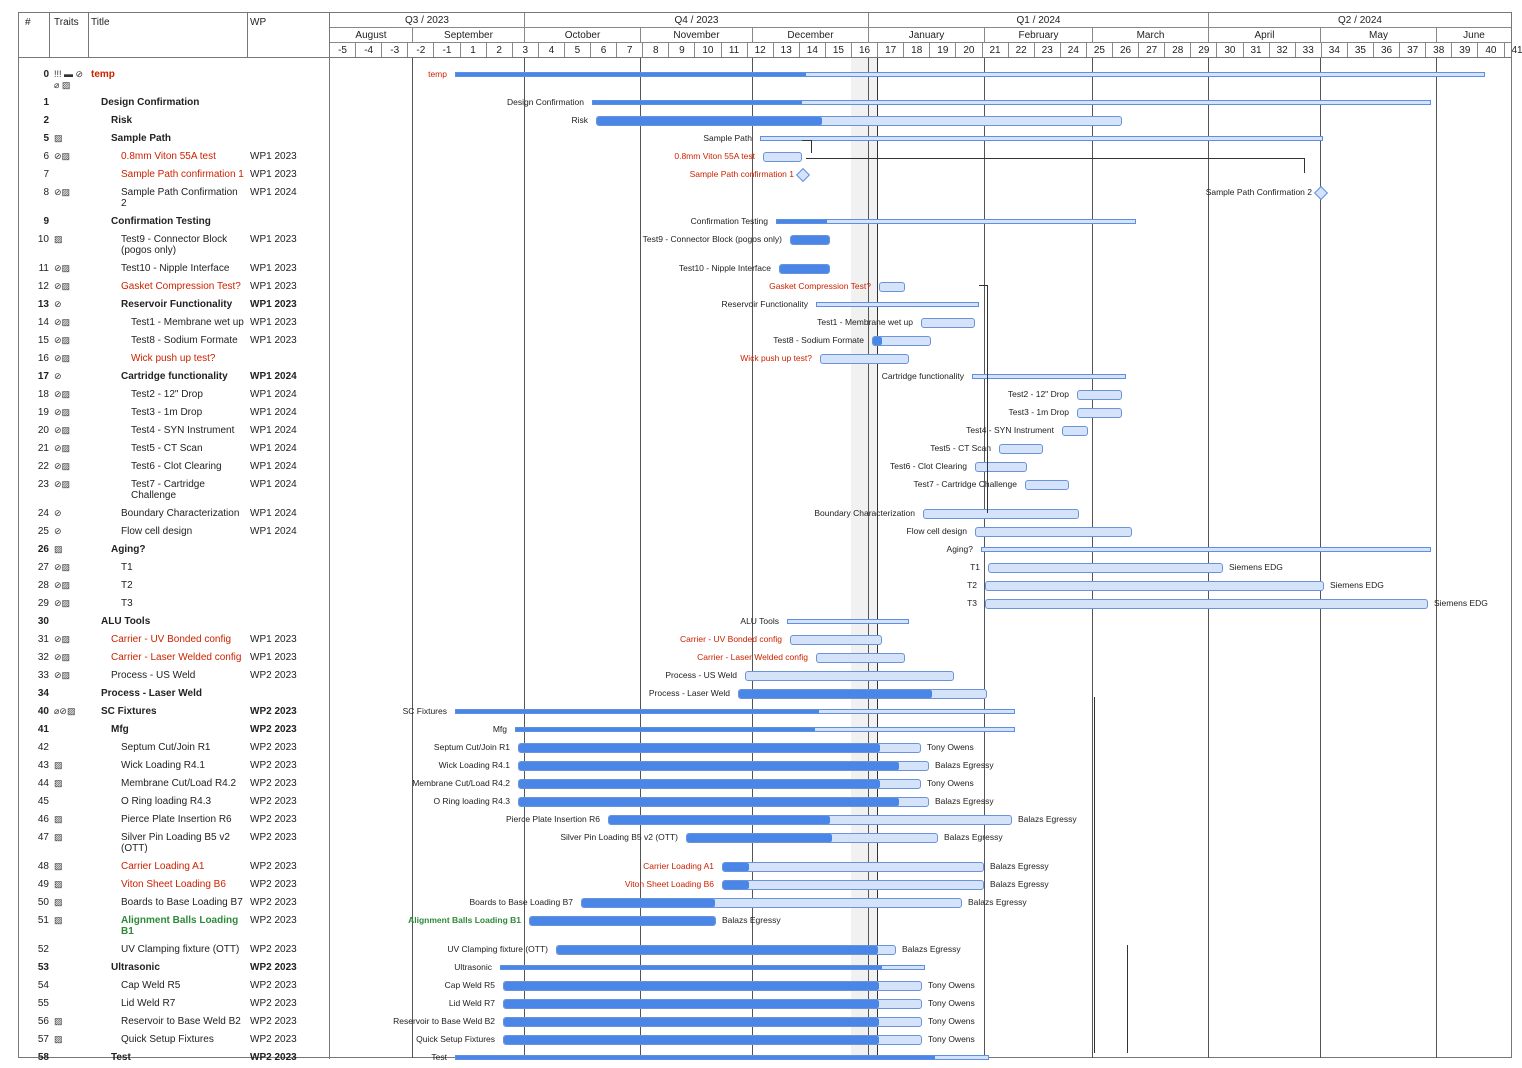 This screenshot has height=1068, width=1522. Describe the element at coordinates (168, 74) in the screenshot. I see `row-title: temp` at that location.